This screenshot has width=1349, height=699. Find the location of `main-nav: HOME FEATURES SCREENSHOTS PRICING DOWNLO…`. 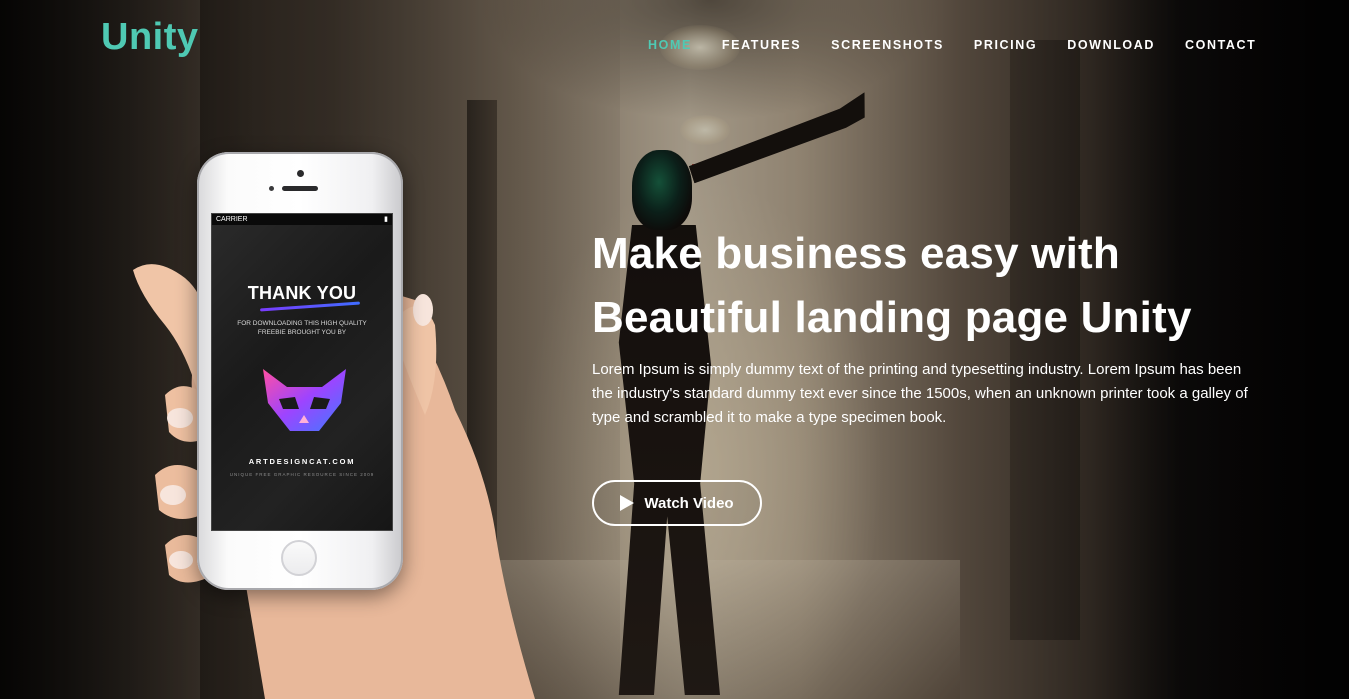

main-nav: HOME FEATURES SCREENSHOTS PRICING DOWNLO… is located at coordinates (967, 45).